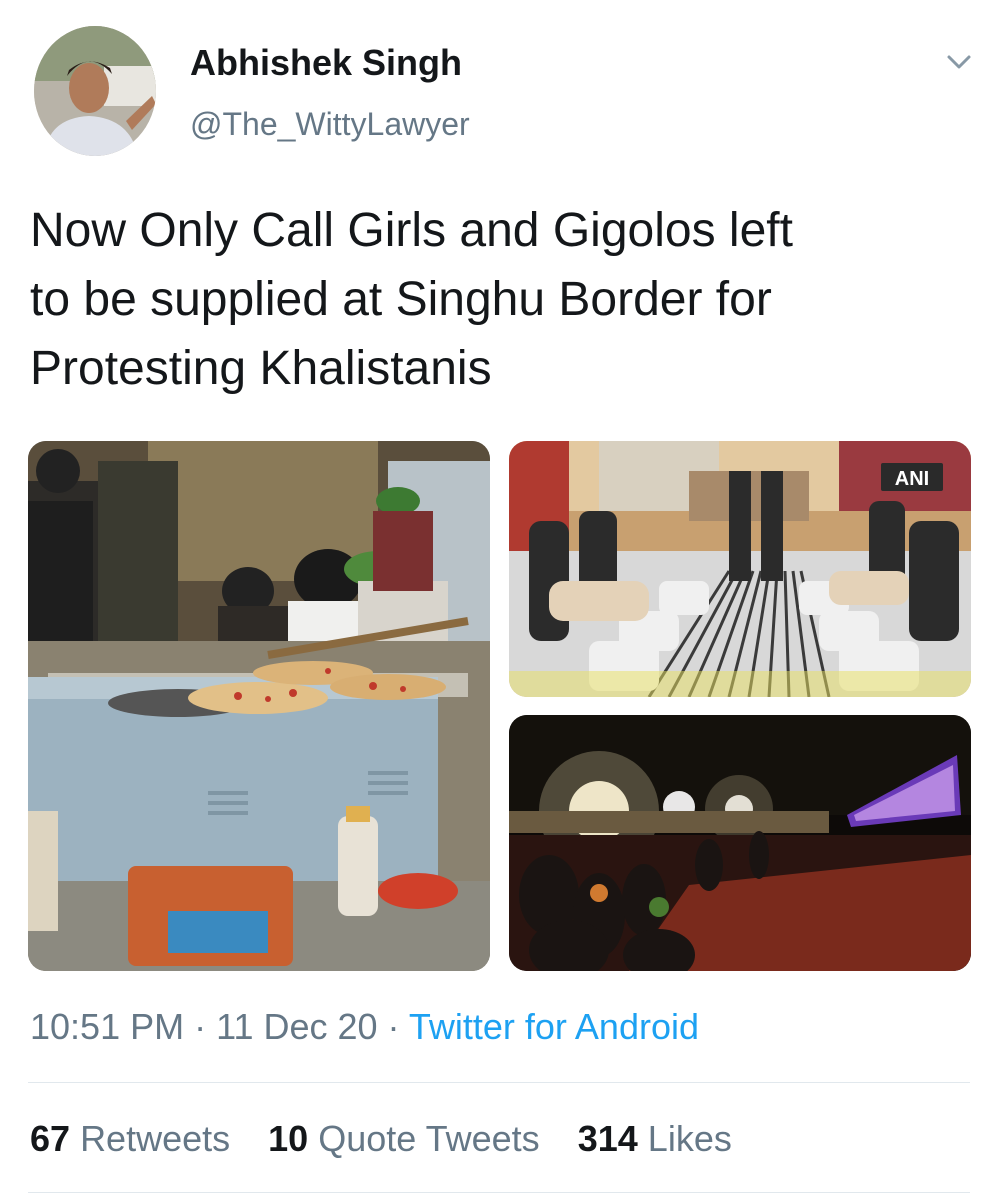 This screenshot has width=999, height=1200. What do you see at coordinates (912, 479) in the screenshot?
I see `ani-watermark: ANI` at bounding box center [912, 479].